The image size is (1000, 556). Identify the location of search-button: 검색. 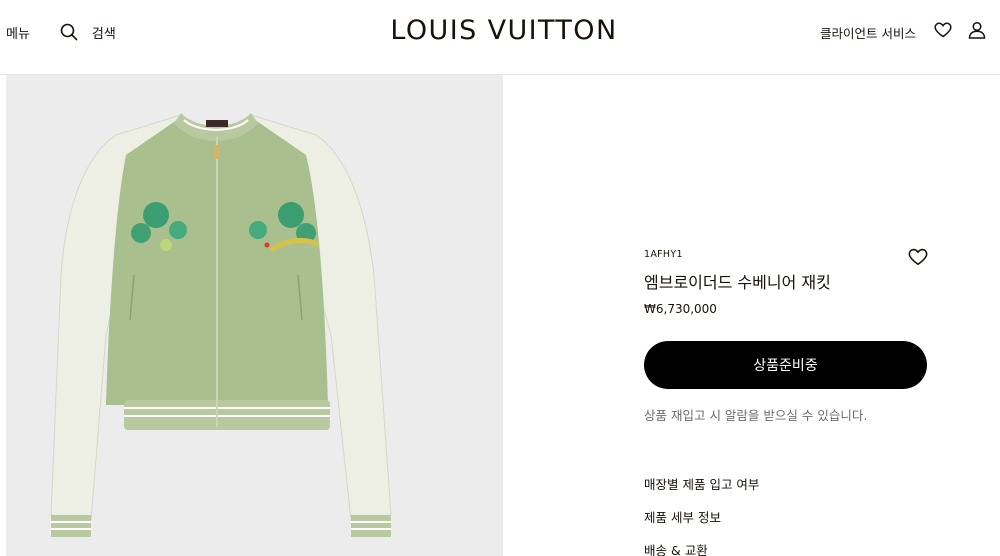
(88, 32).